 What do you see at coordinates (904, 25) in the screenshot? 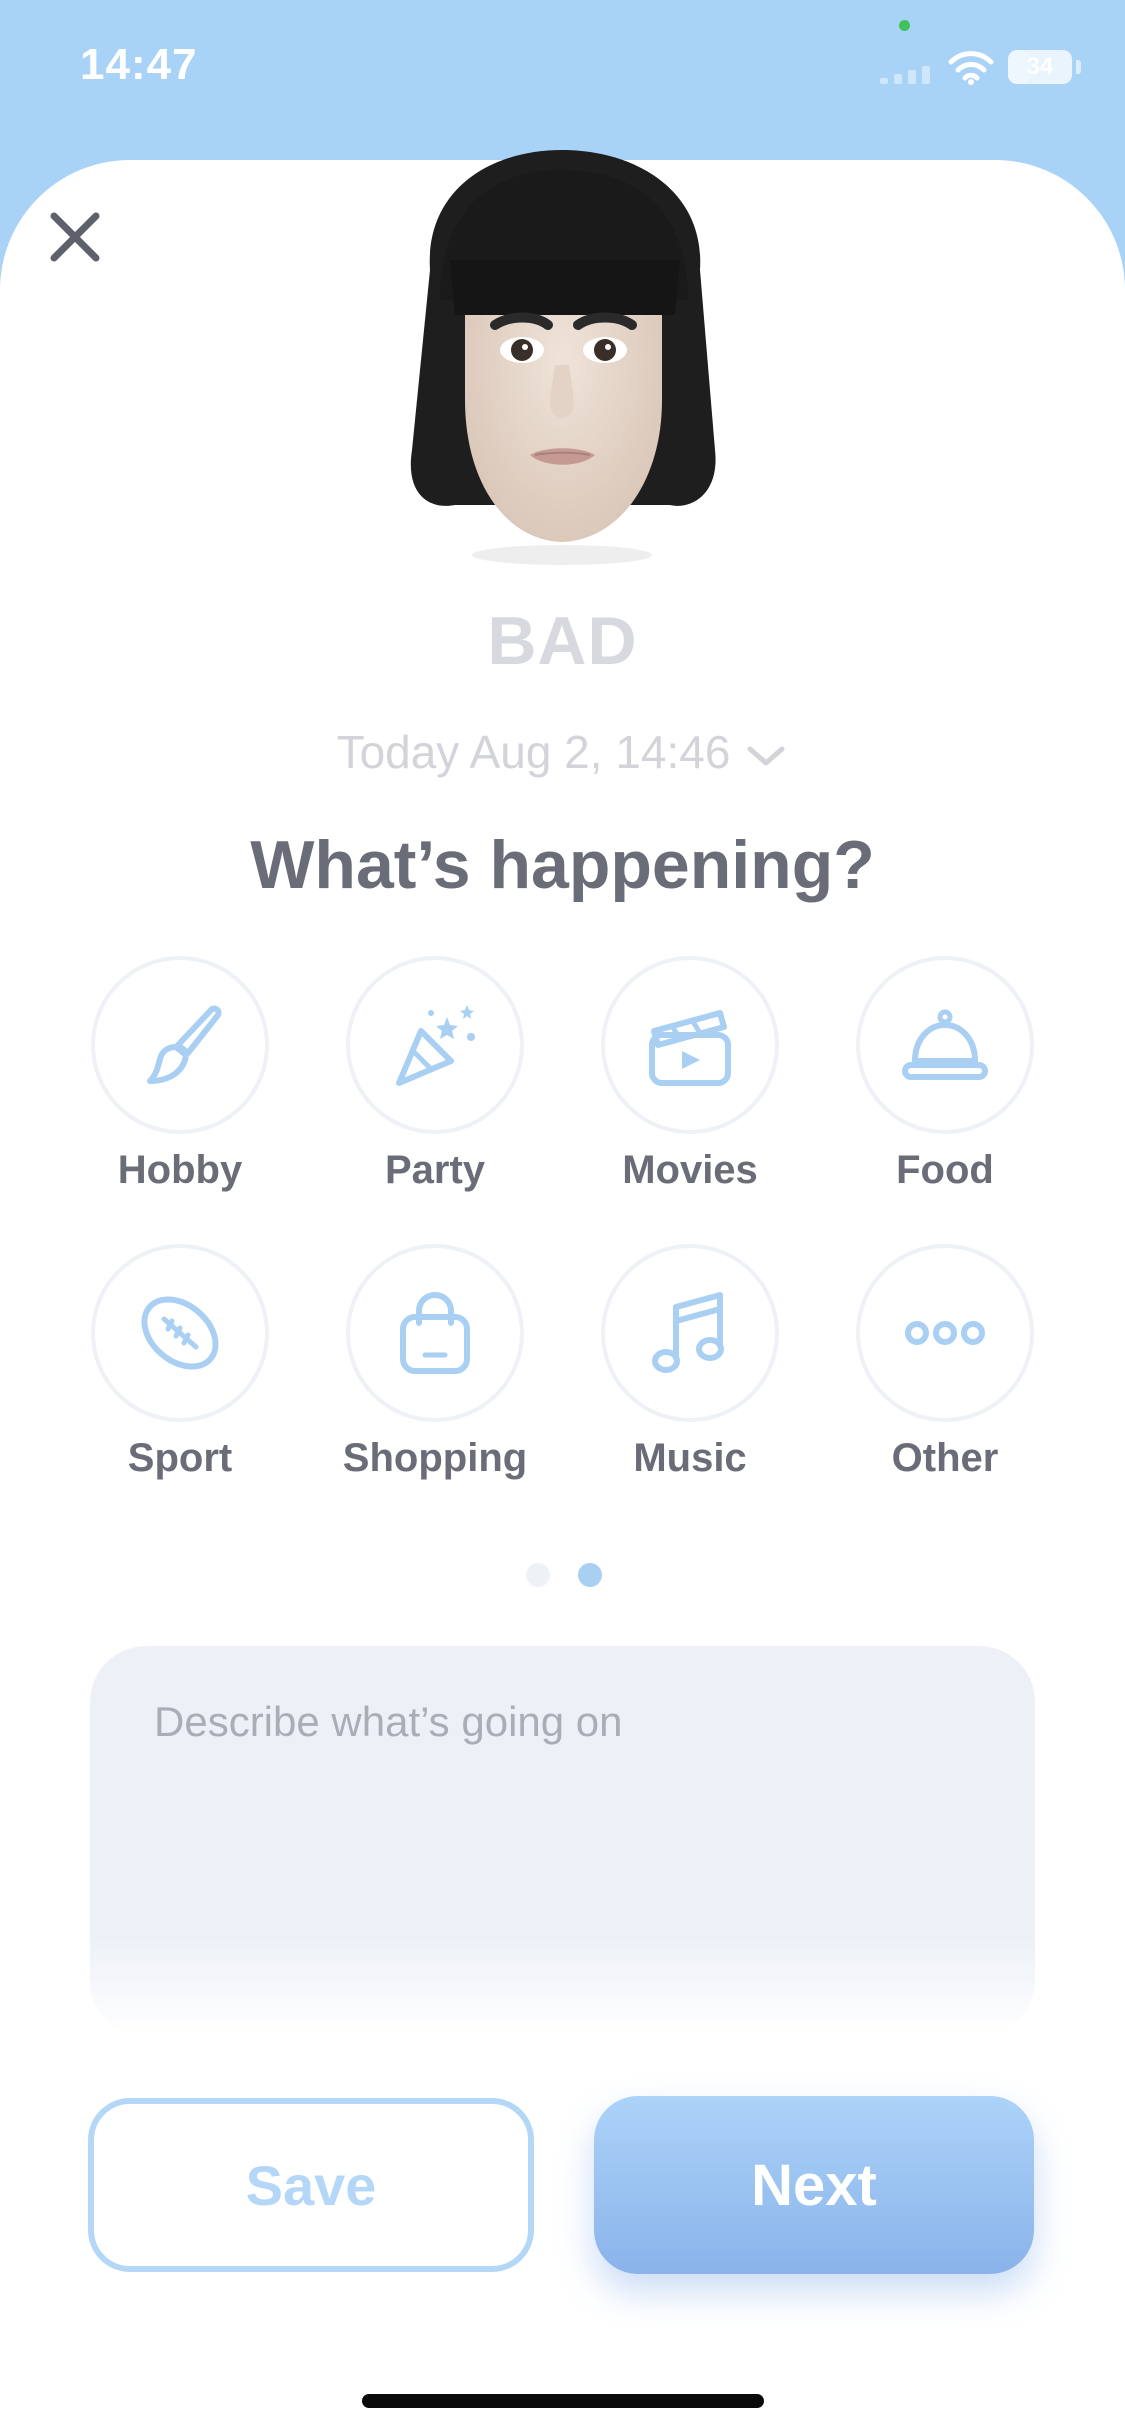
I see `camera-indicator-dot` at bounding box center [904, 25].